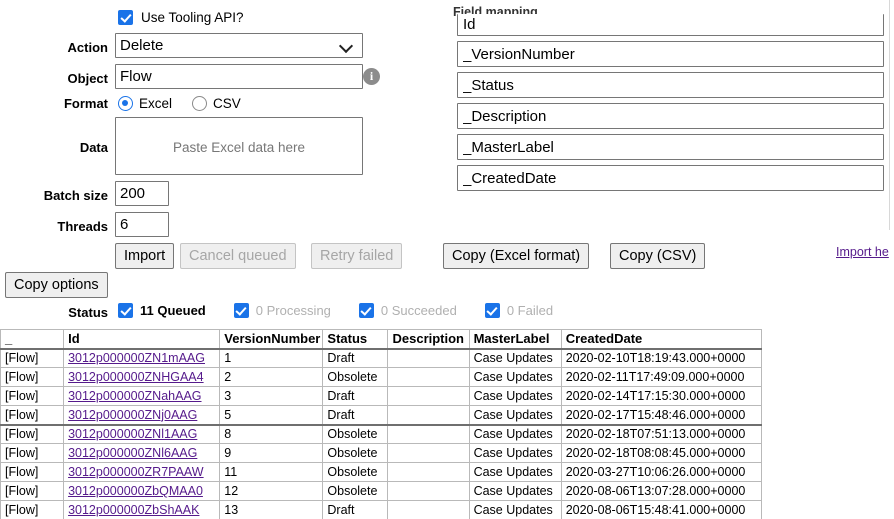 This screenshot has width=894, height=519. Describe the element at coordinates (142, 224) in the screenshot. I see `threads-input` at that location.